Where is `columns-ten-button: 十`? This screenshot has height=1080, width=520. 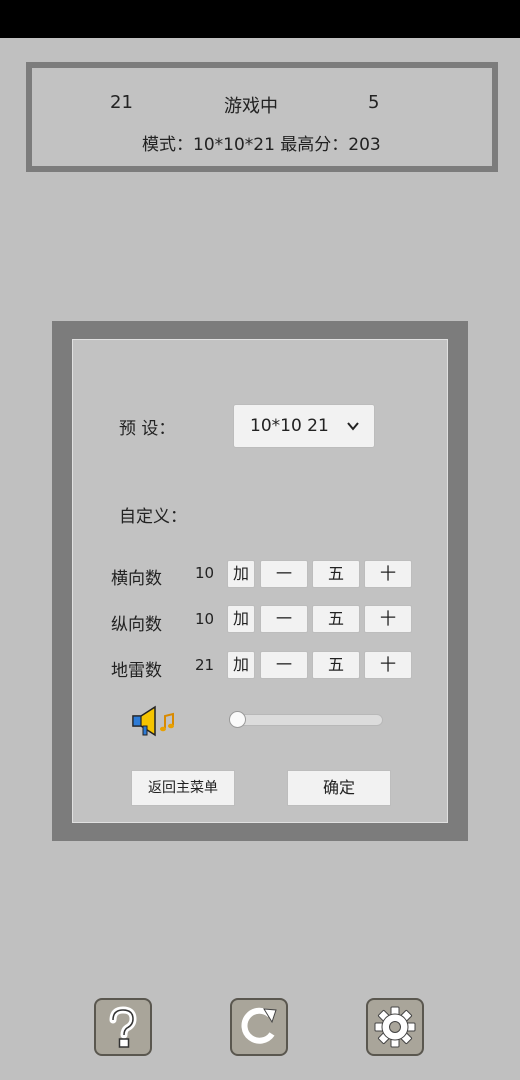
columns-ten-button: 十 is located at coordinates (388, 574).